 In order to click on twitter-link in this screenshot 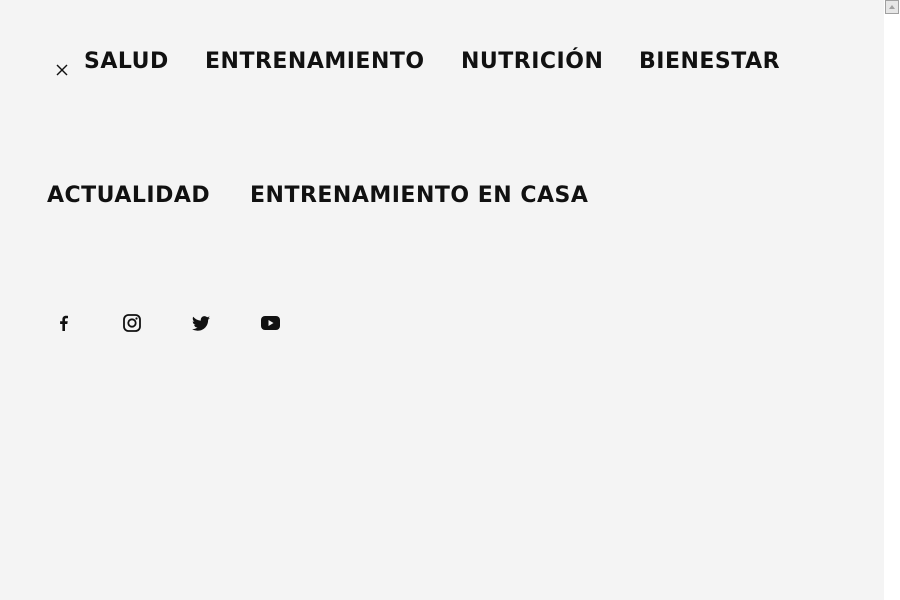, I will do `click(201, 323)`.